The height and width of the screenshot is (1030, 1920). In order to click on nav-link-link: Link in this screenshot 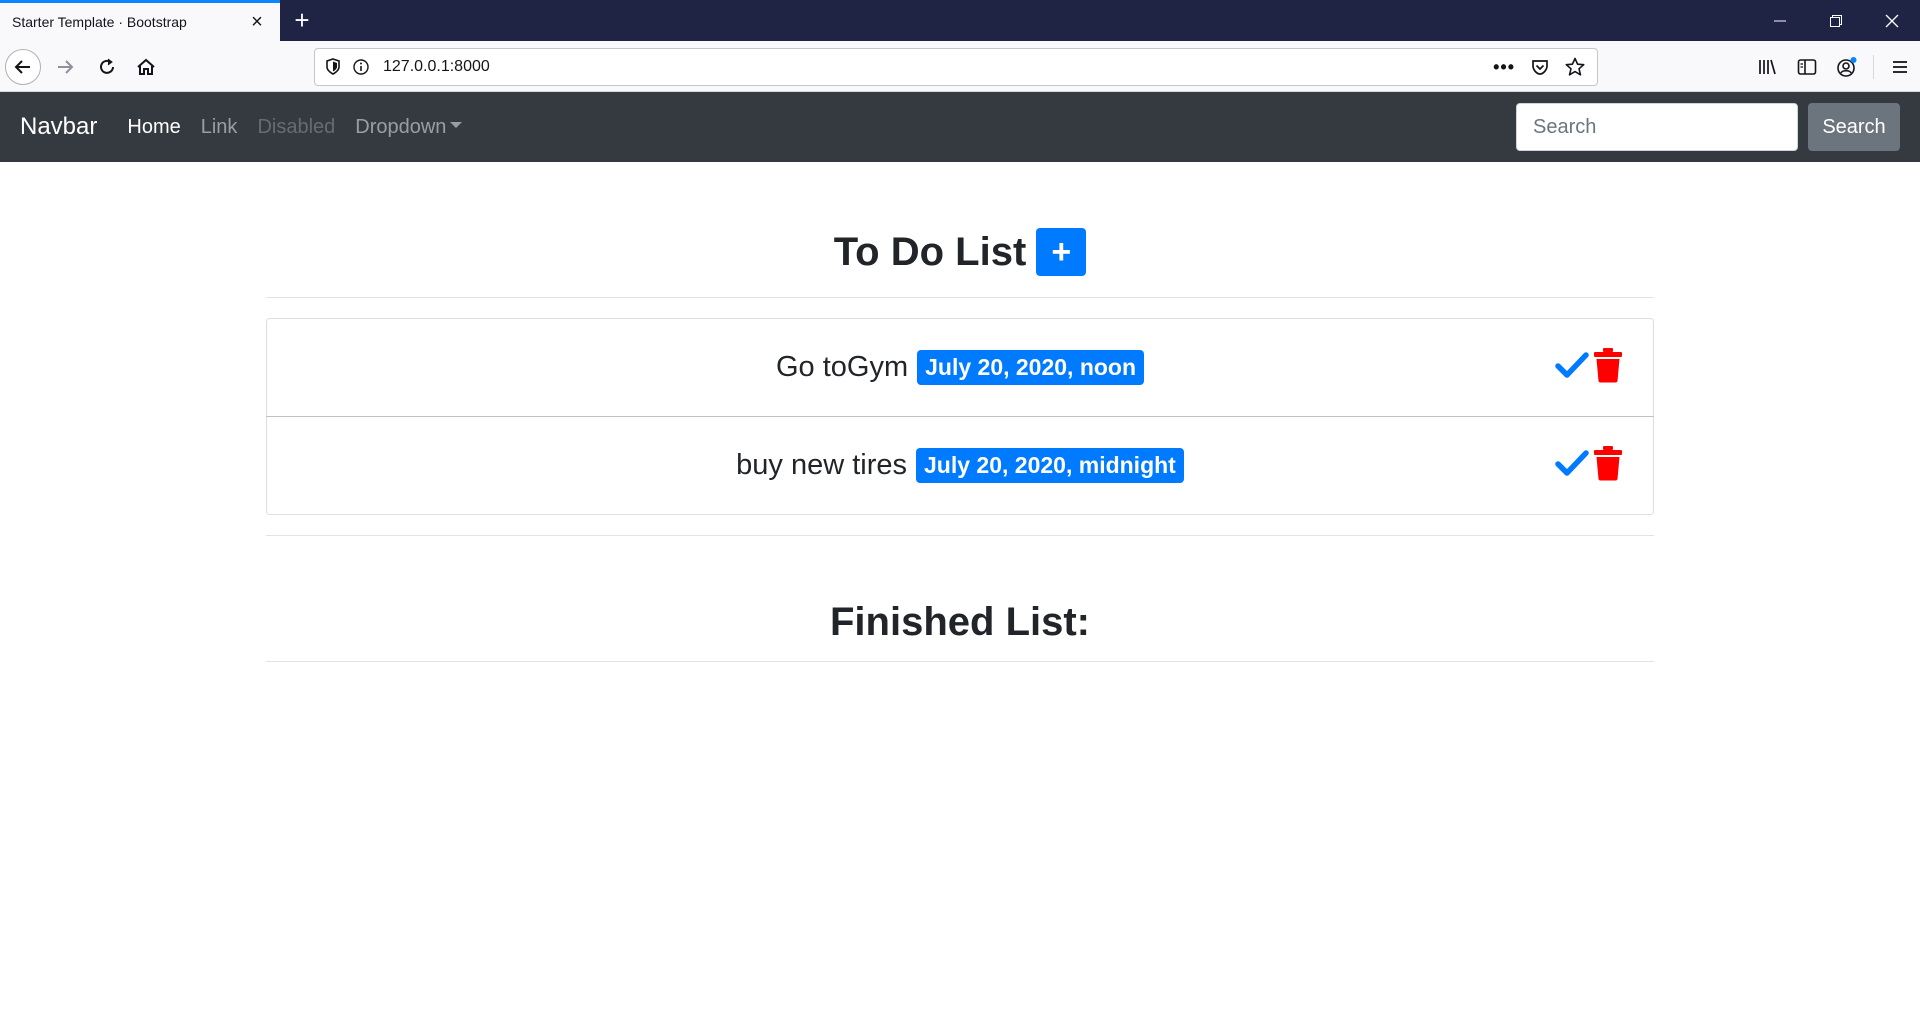, I will do `click(219, 127)`.